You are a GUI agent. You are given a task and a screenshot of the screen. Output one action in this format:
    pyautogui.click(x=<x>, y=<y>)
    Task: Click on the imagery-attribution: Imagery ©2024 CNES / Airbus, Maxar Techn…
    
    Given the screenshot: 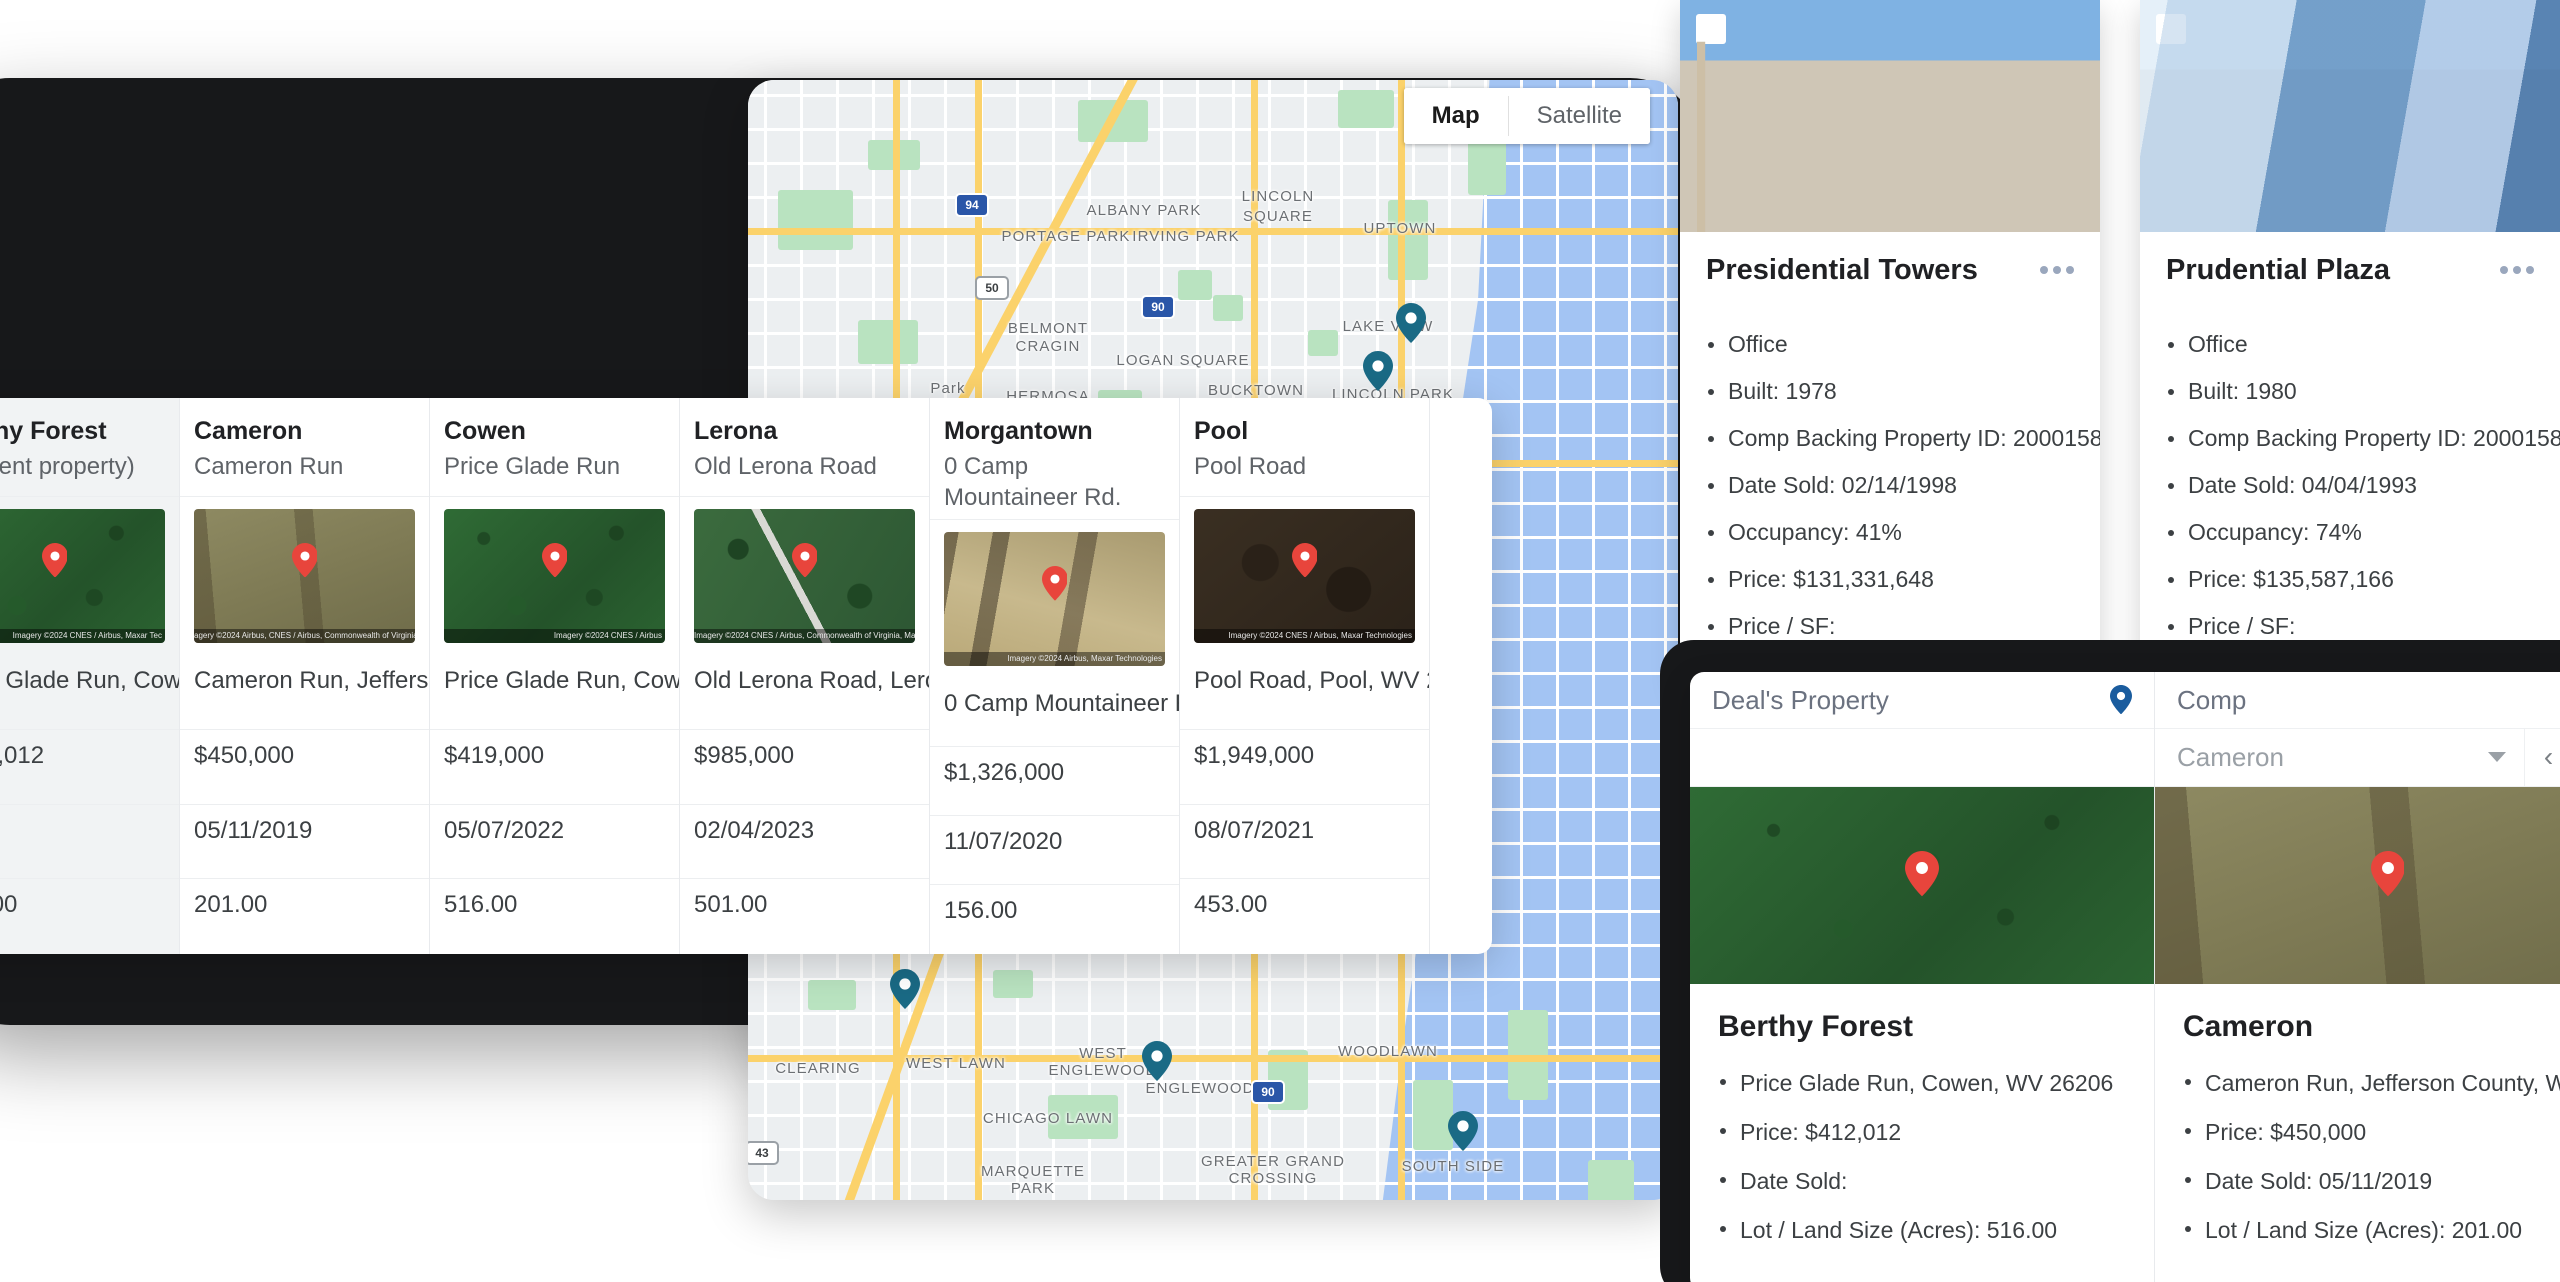 What is the action you would take?
    pyautogui.click(x=1304, y=635)
    